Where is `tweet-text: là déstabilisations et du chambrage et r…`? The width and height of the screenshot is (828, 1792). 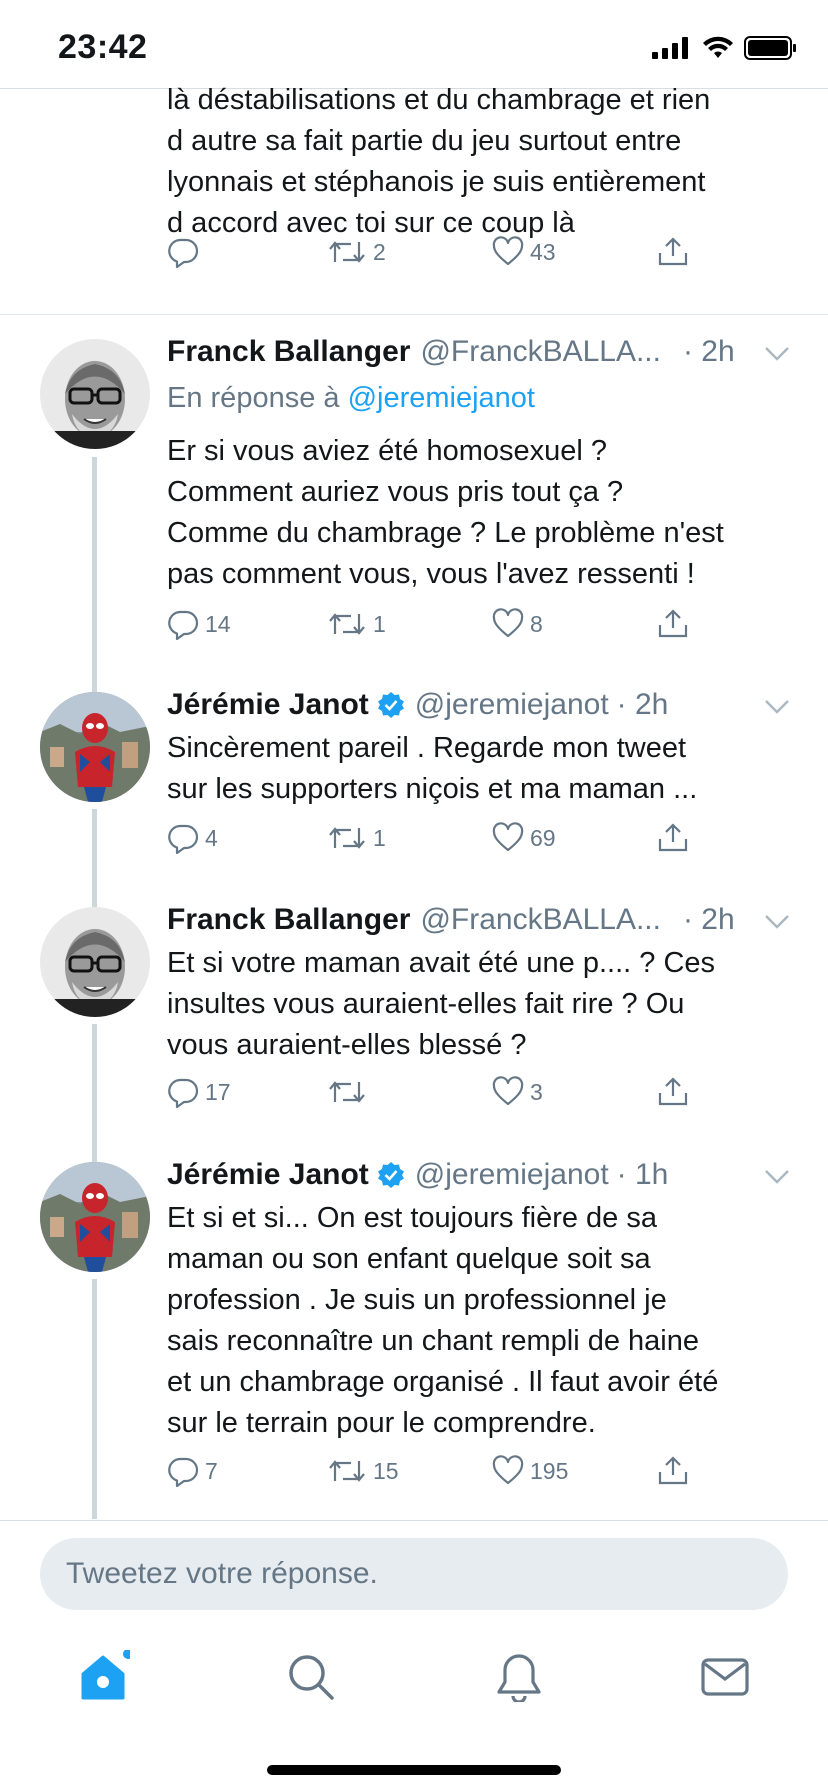 tweet-text: là déstabilisations et du chambrage et r… is located at coordinates (439, 161).